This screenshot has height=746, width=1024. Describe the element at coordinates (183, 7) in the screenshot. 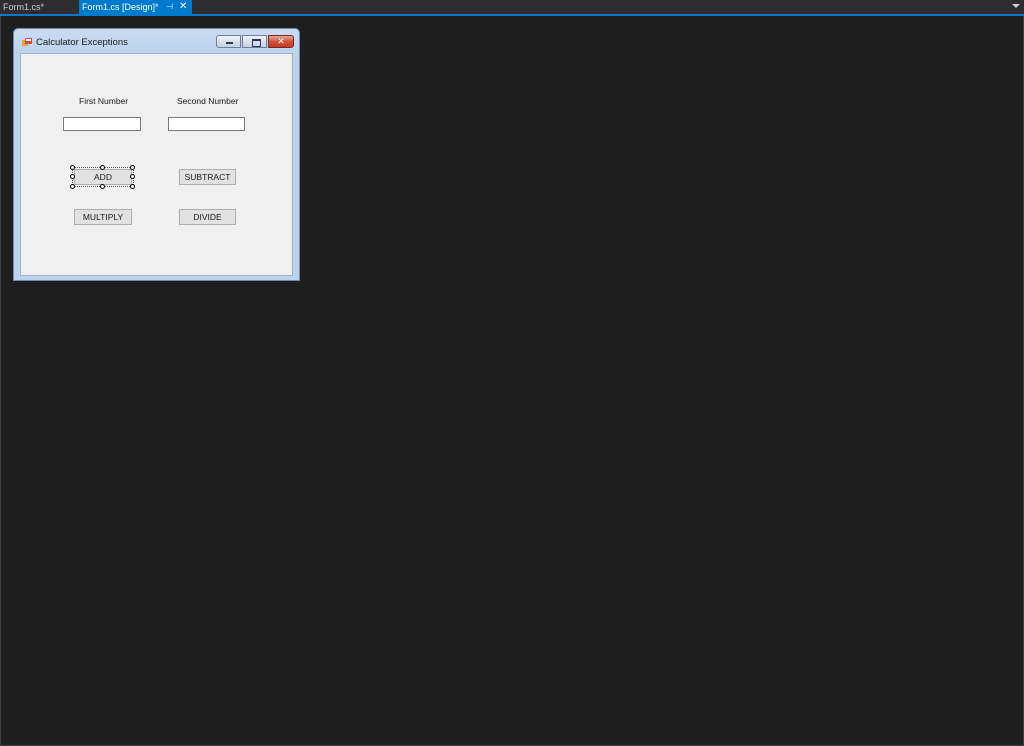

I see `close-icon: ✕` at that location.